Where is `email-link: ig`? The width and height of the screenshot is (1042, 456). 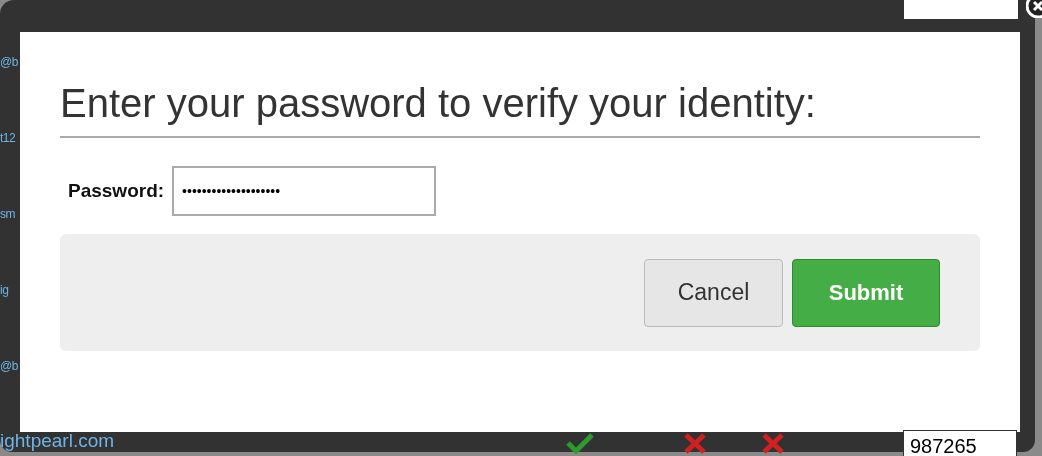
email-link: ig is located at coordinates (10, 290).